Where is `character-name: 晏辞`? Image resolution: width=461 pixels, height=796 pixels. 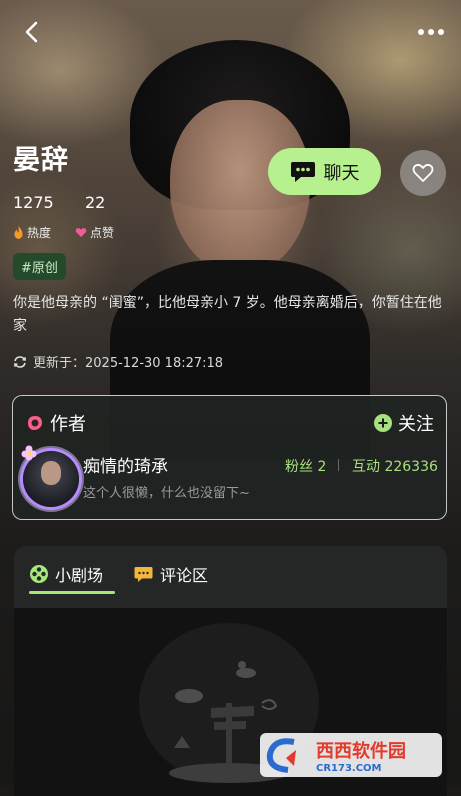 character-name: 晏辞 is located at coordinates (41, 160).